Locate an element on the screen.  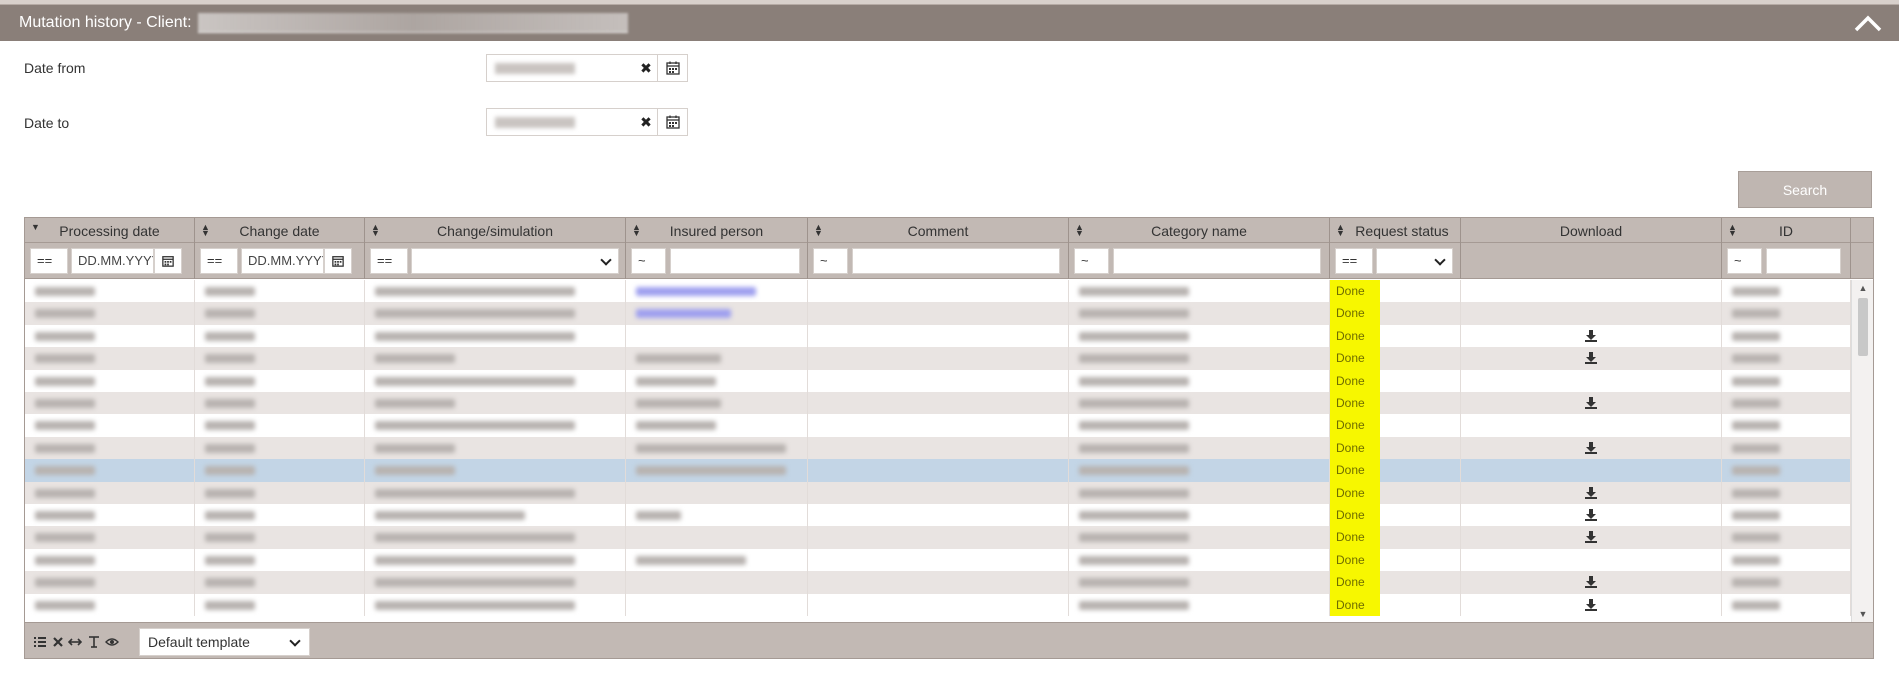
date-from-label: Date from is located at coordinates (55, 68).